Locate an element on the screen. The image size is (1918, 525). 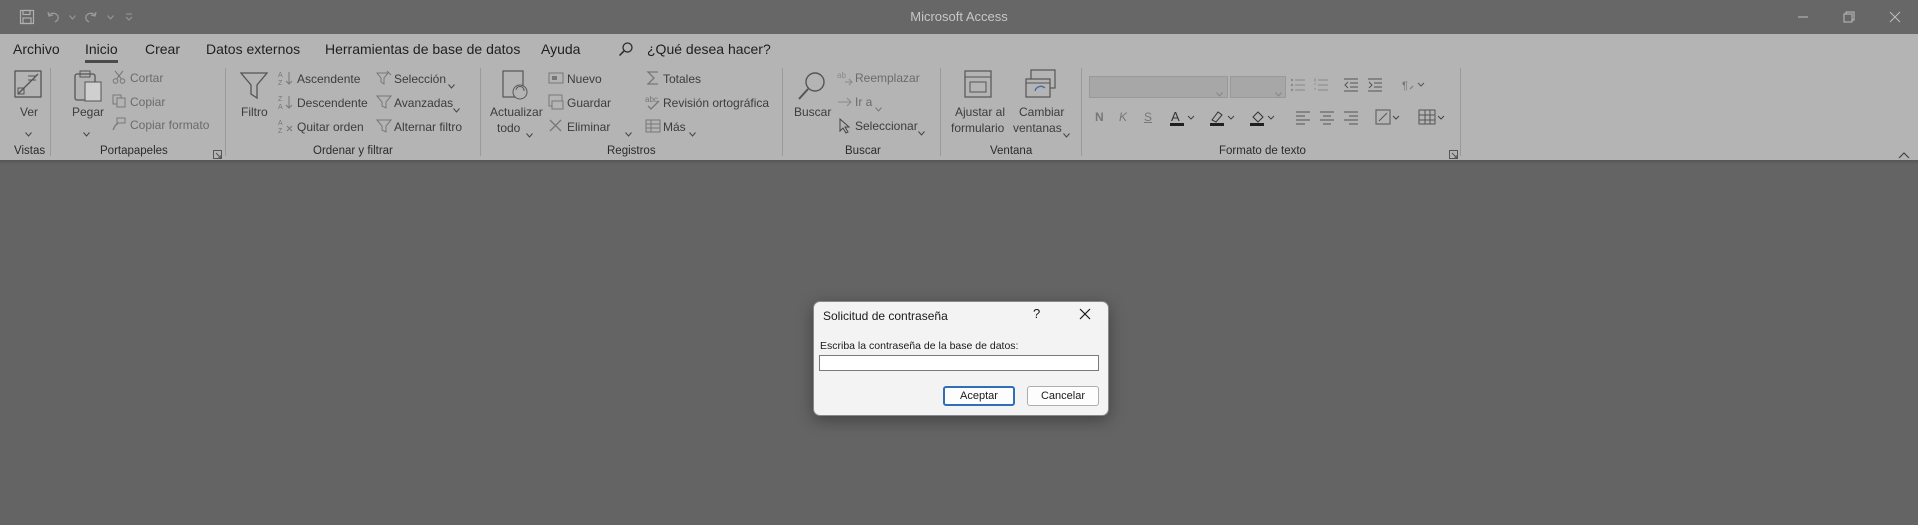
find-icon is located at coordinates (812, 88).